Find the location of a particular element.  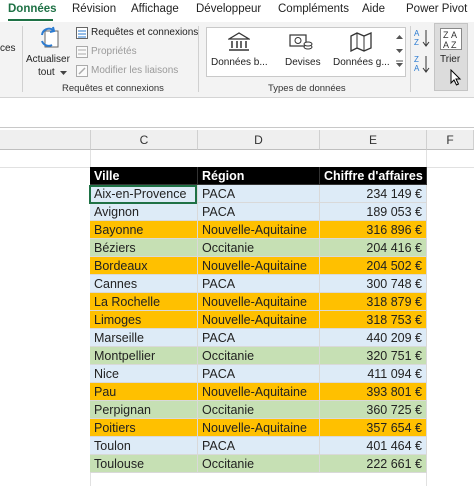

cell-ville: Limoges is located at coordinates (144, 320).